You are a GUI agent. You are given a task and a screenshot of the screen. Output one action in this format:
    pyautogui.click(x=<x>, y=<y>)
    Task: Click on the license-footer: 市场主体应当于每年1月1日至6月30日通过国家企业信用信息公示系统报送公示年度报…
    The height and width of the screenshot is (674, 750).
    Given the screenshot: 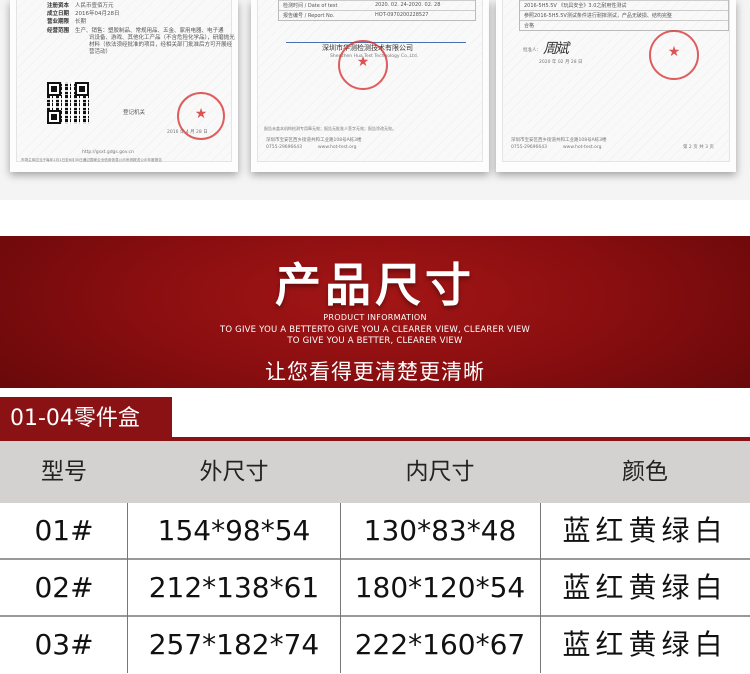 What is the action you would take?
    pyautogui.click(x=91, y=160)
    